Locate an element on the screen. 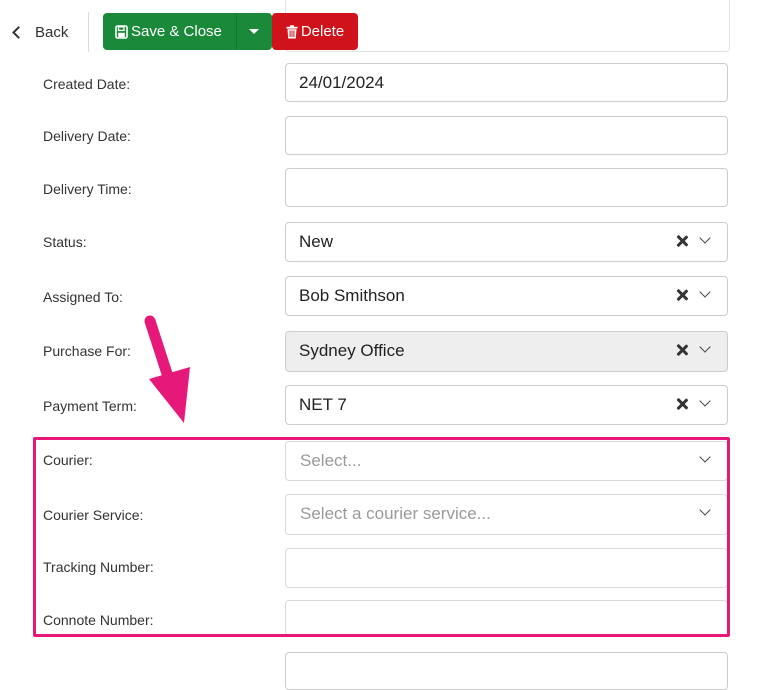 The height and width of the screenshot is (690, 759). annotation-arrow is located at coordinates (167, 369).